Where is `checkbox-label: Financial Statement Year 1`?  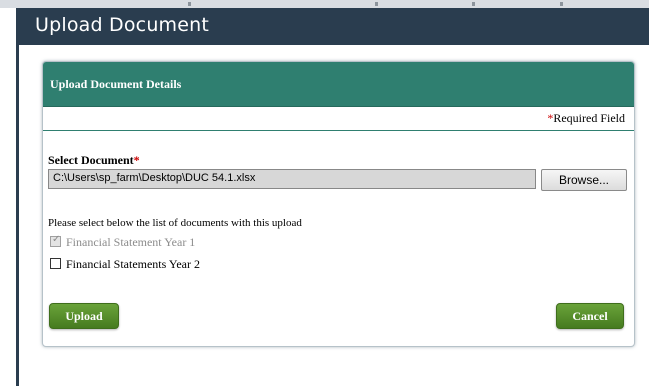
checkbox-label: Financial Statement Year 1 is located at coordinates (131, 242).